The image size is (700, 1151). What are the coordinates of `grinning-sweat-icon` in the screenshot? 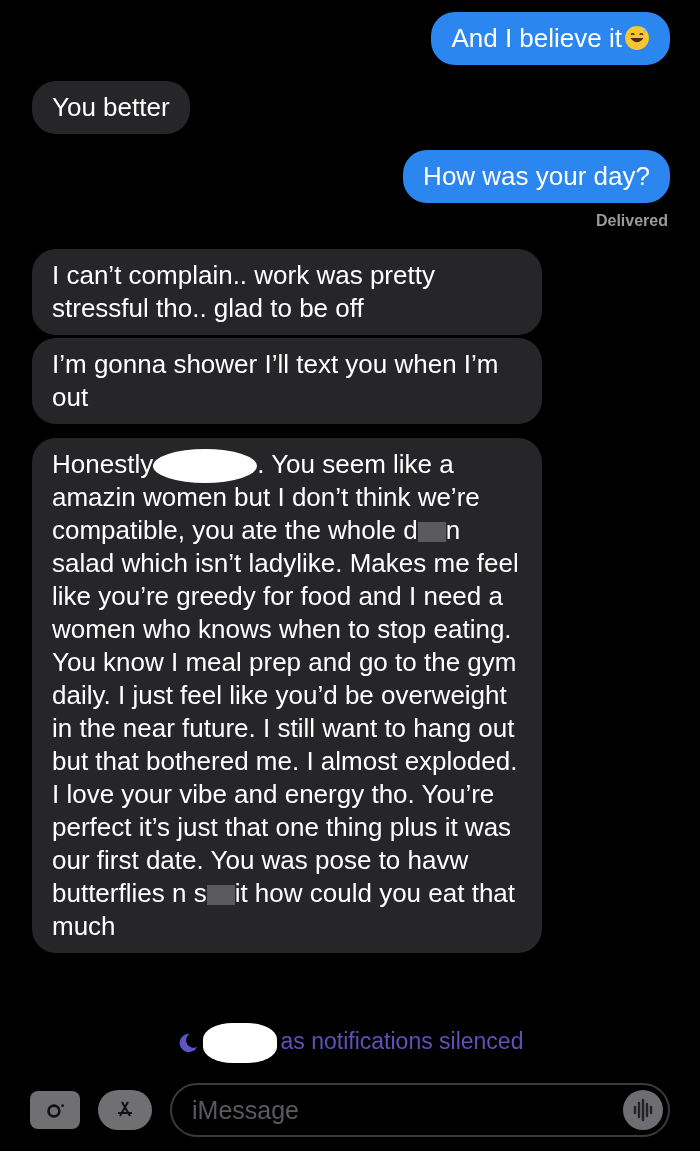 It's located at (637, 38).